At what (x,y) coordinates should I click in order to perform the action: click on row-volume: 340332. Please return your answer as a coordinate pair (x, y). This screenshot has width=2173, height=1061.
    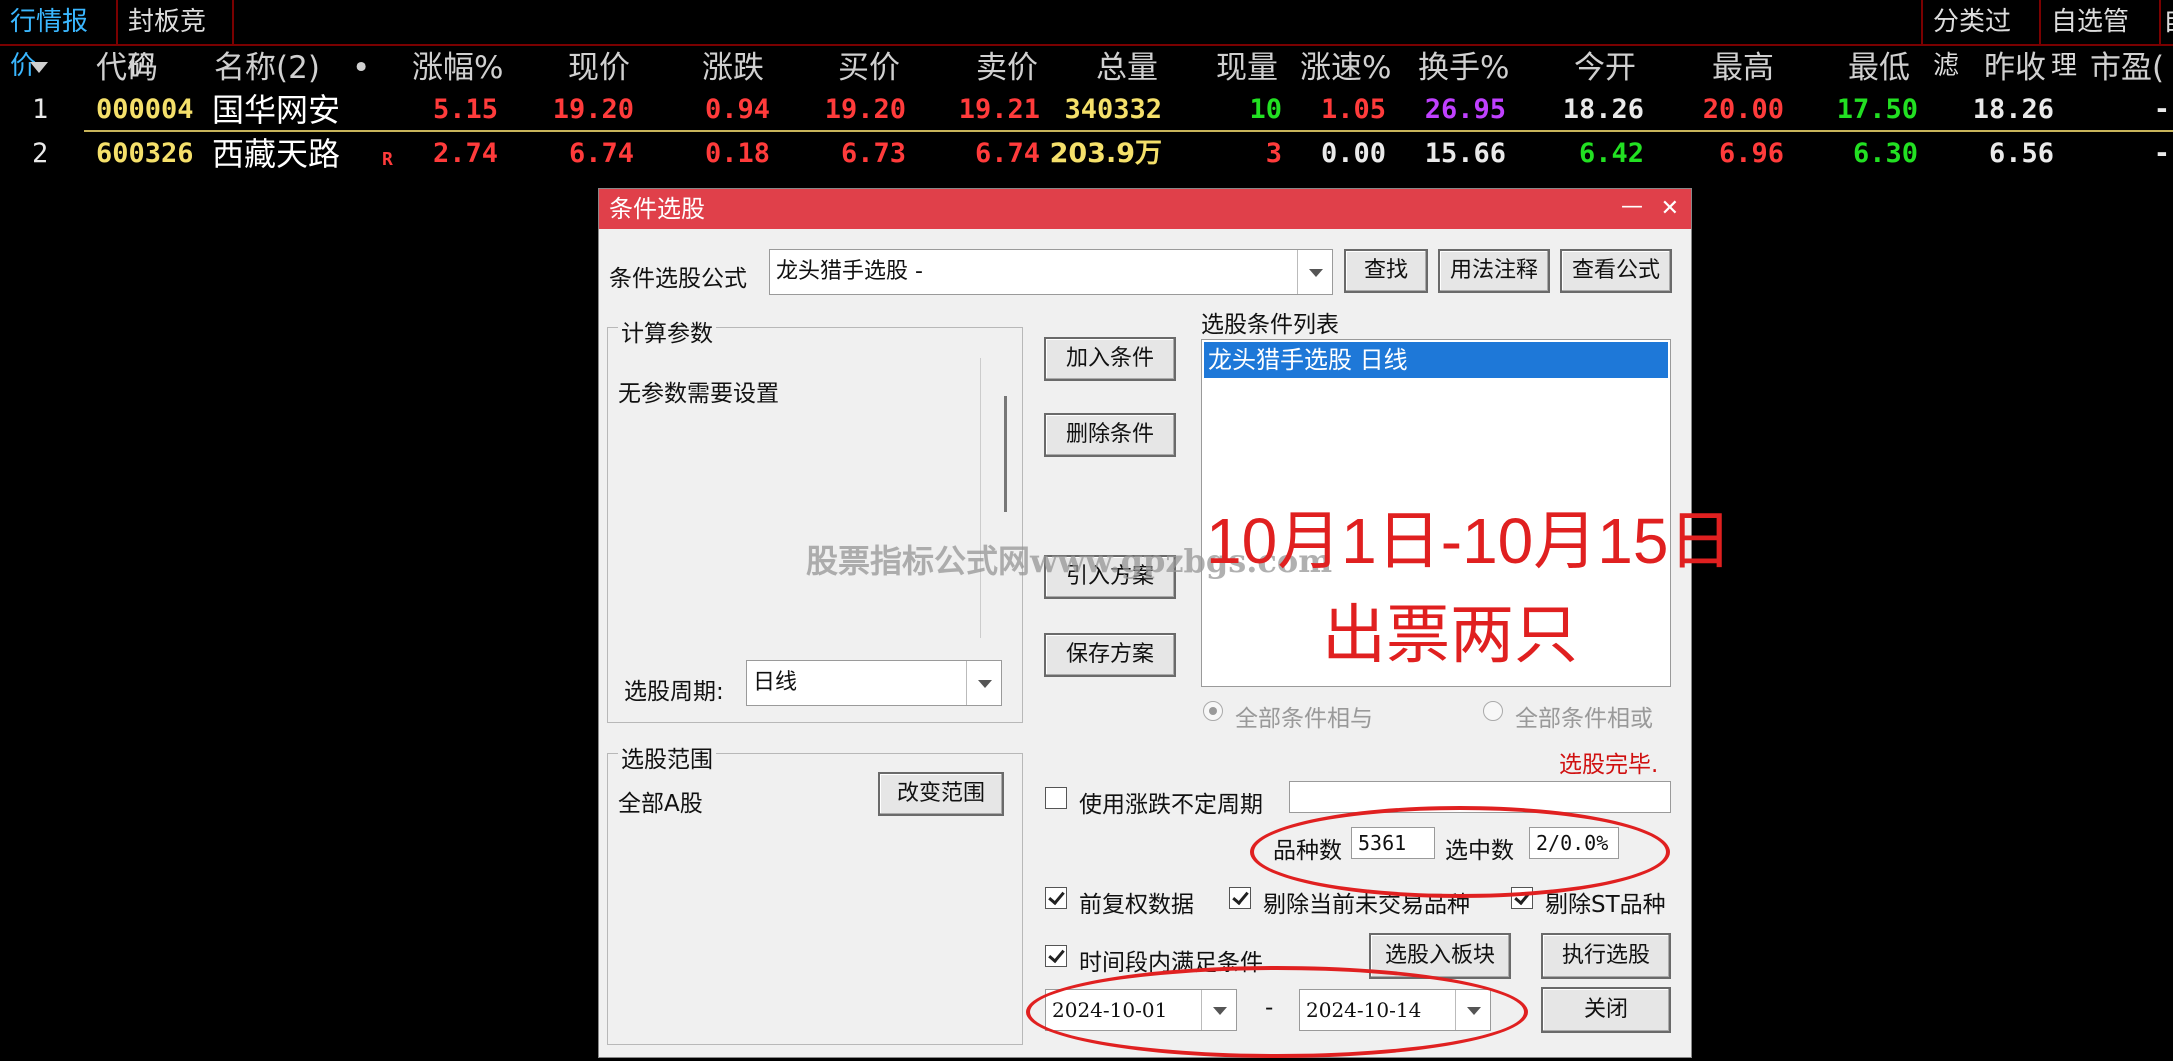
    Looking at the image, I should click on (1113, 109).